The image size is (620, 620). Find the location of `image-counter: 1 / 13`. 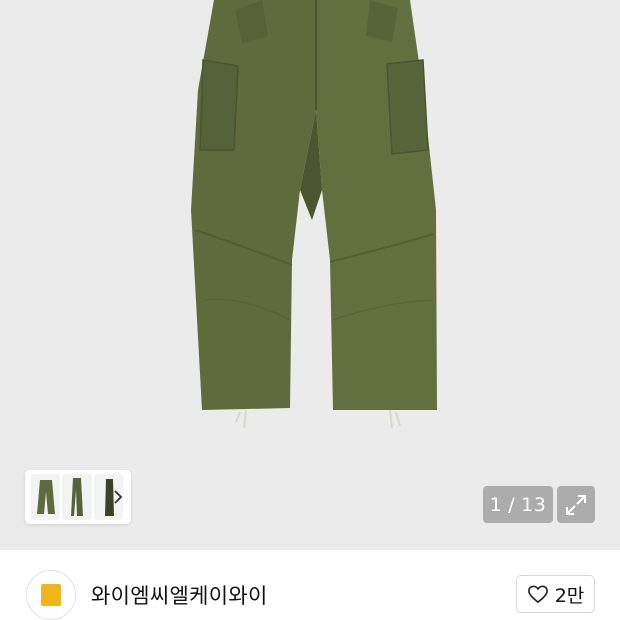

image-counter: 1 / 13 is located at coordinates (518, 504).